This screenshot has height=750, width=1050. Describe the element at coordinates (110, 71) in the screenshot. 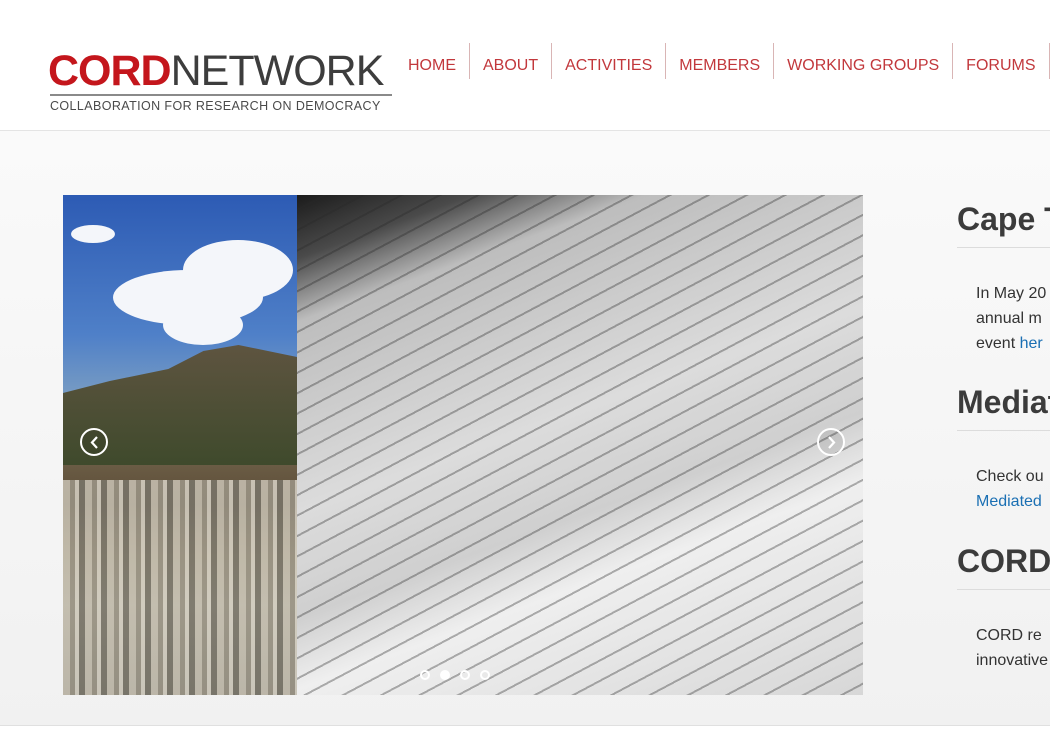

I see `logo-cord-text: CORD` at that location.